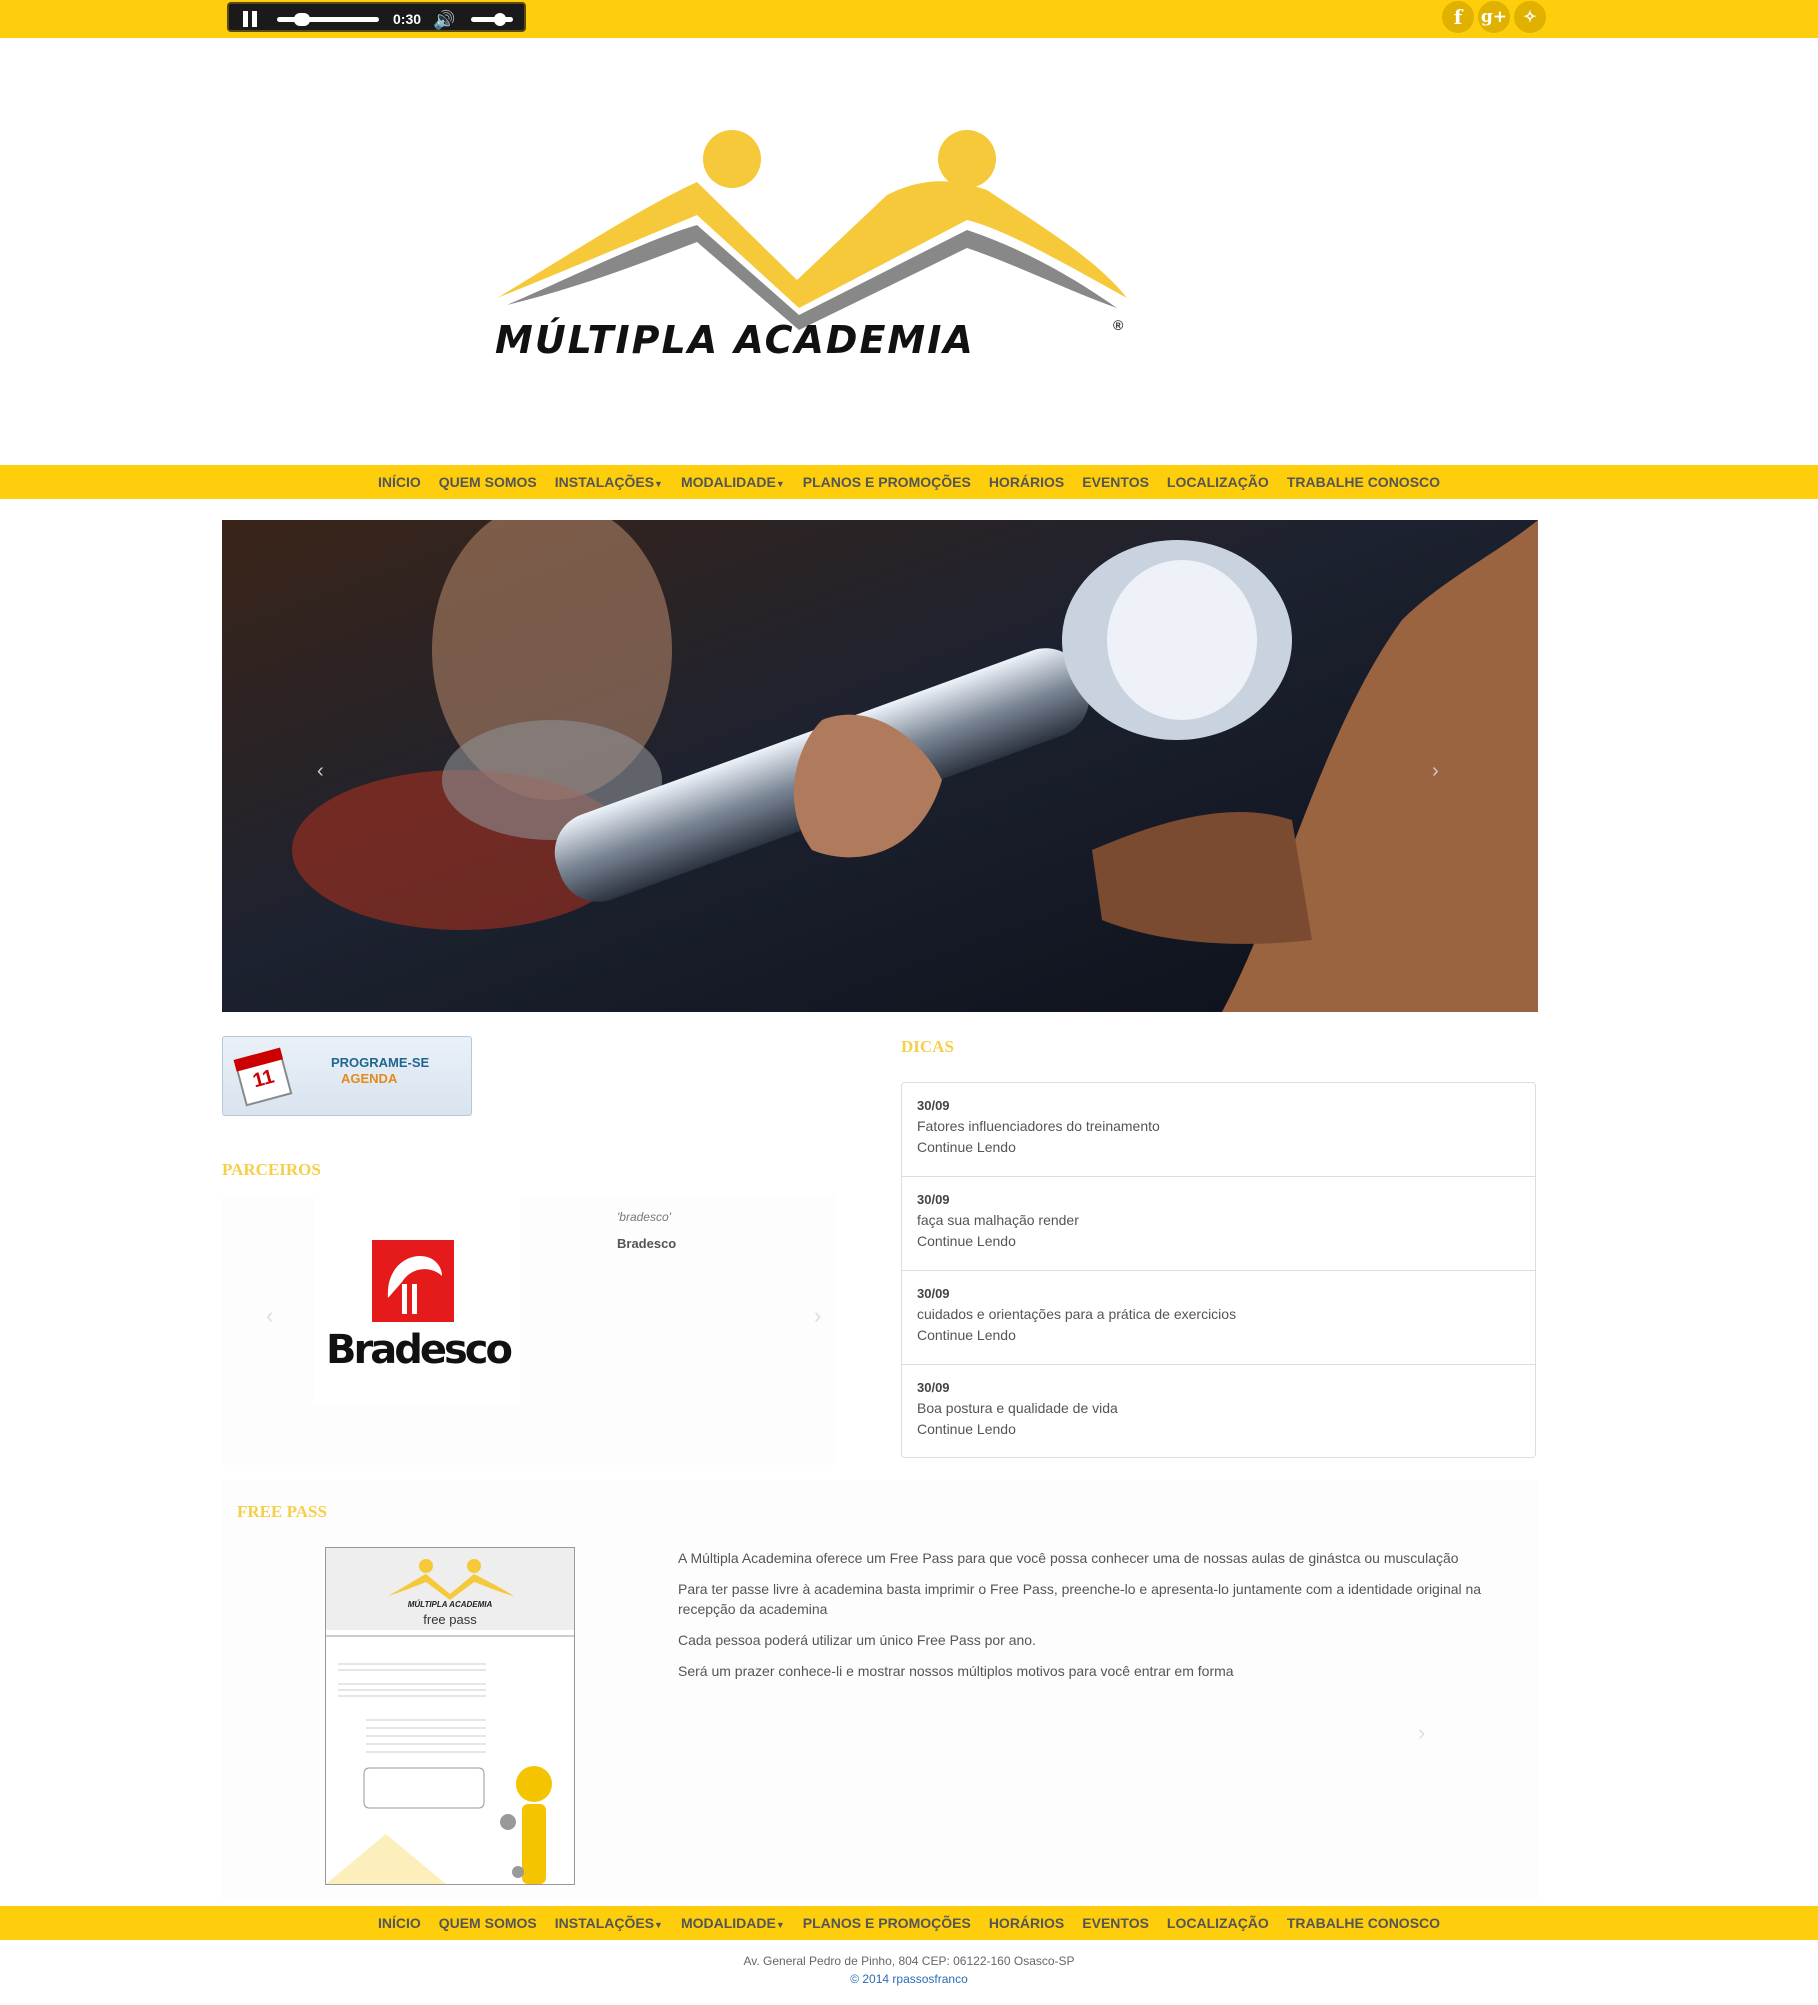 This screenshot has height=2005, width=1818. Describe the element at coordinates (817, 1316) in the screenshot. I see `partners-next: ›` at that location.